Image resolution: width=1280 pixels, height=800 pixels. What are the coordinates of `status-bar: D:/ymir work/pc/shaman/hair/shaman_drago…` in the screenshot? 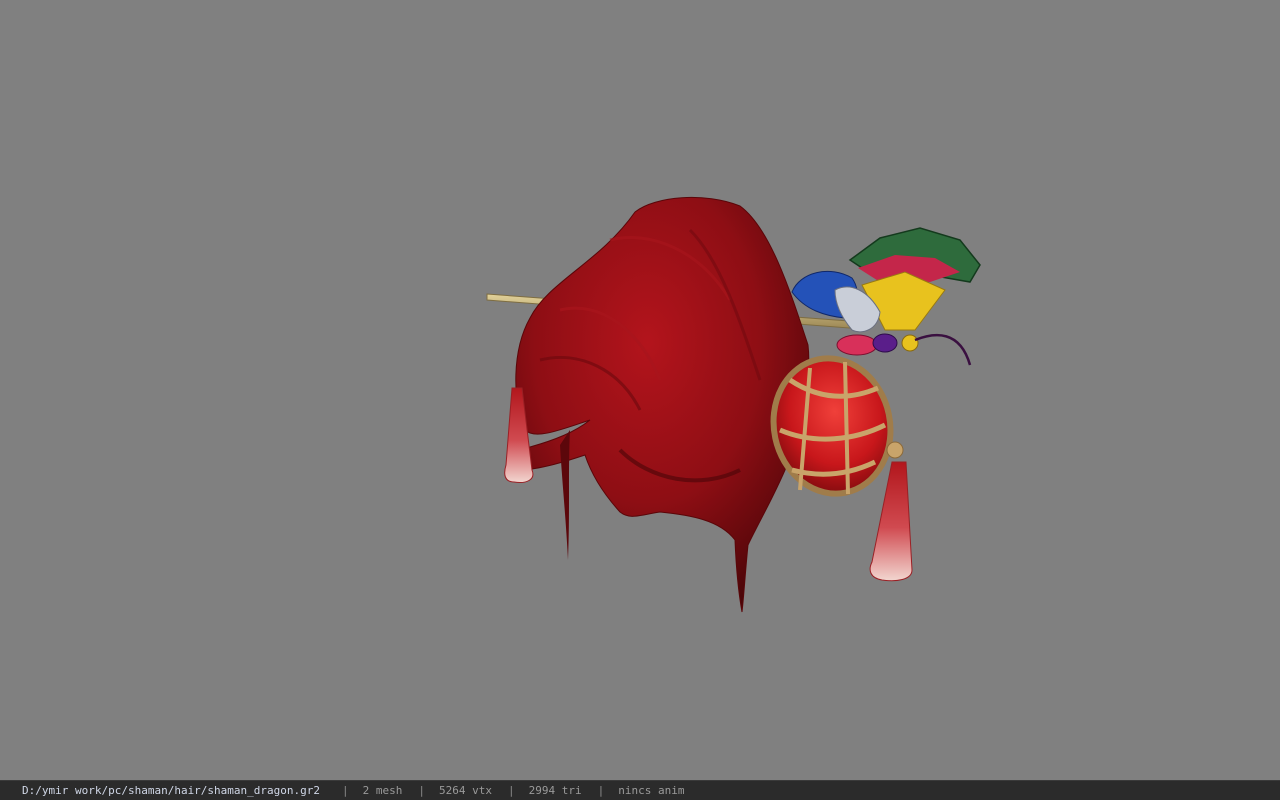 It's located at (640, 790).